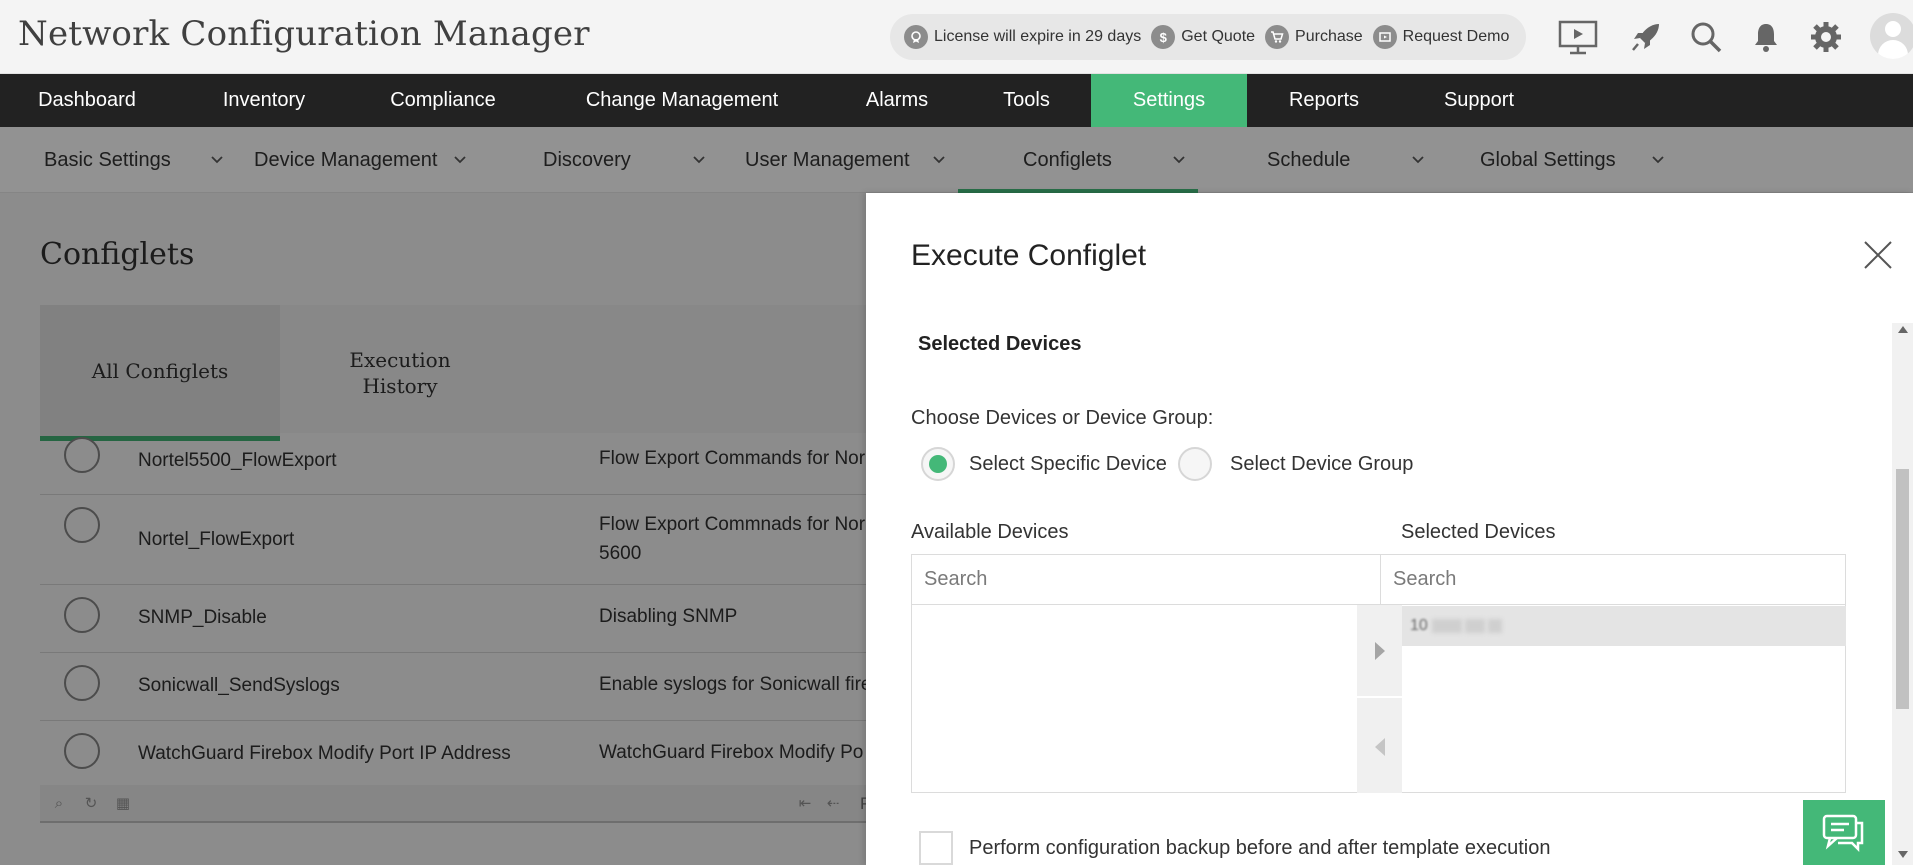 The image size is (1913, 865). Describe the element at coordinates (87, 100) in the screenshot. I see `nav-dashboard: Dashboard` at that location.